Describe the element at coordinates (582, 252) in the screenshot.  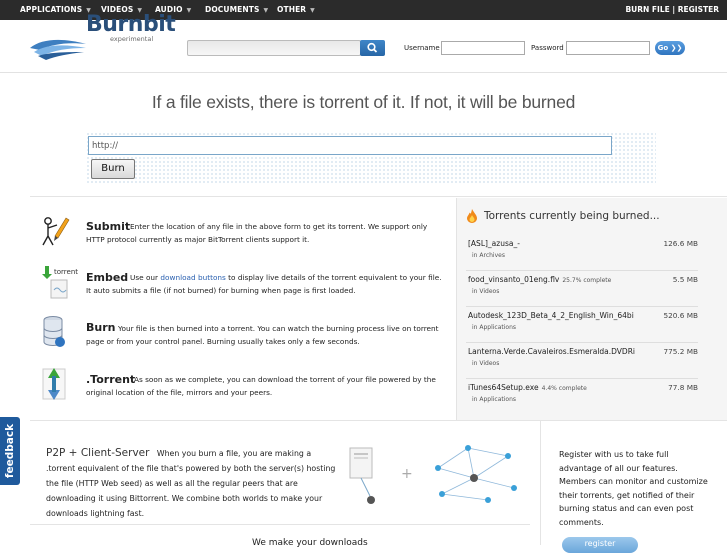
I see `torrent-row: [ASL]_azusa_- in Archives 126.6 MB` at that location.